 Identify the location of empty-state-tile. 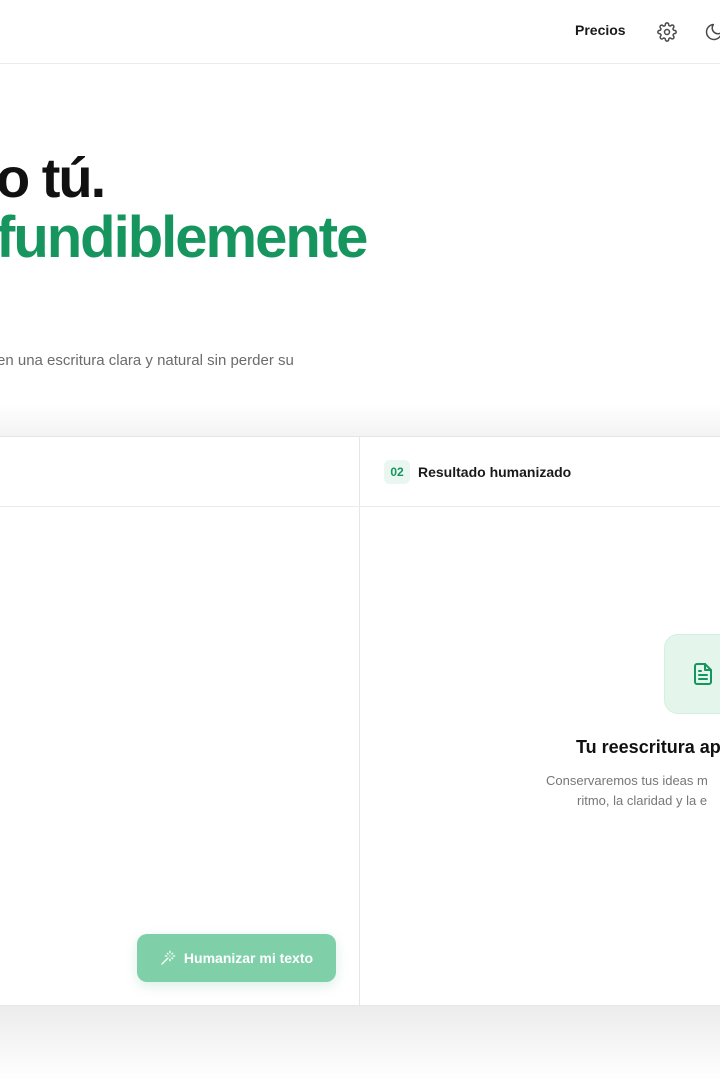
(692, 674).